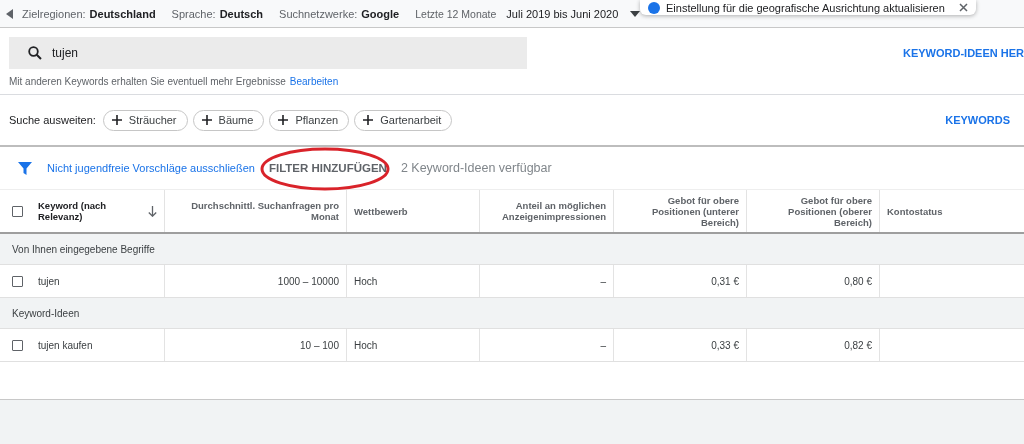  Describe the element at coordinates (268, 53) in the screenshot. I see `search-field: tujen` at that location.